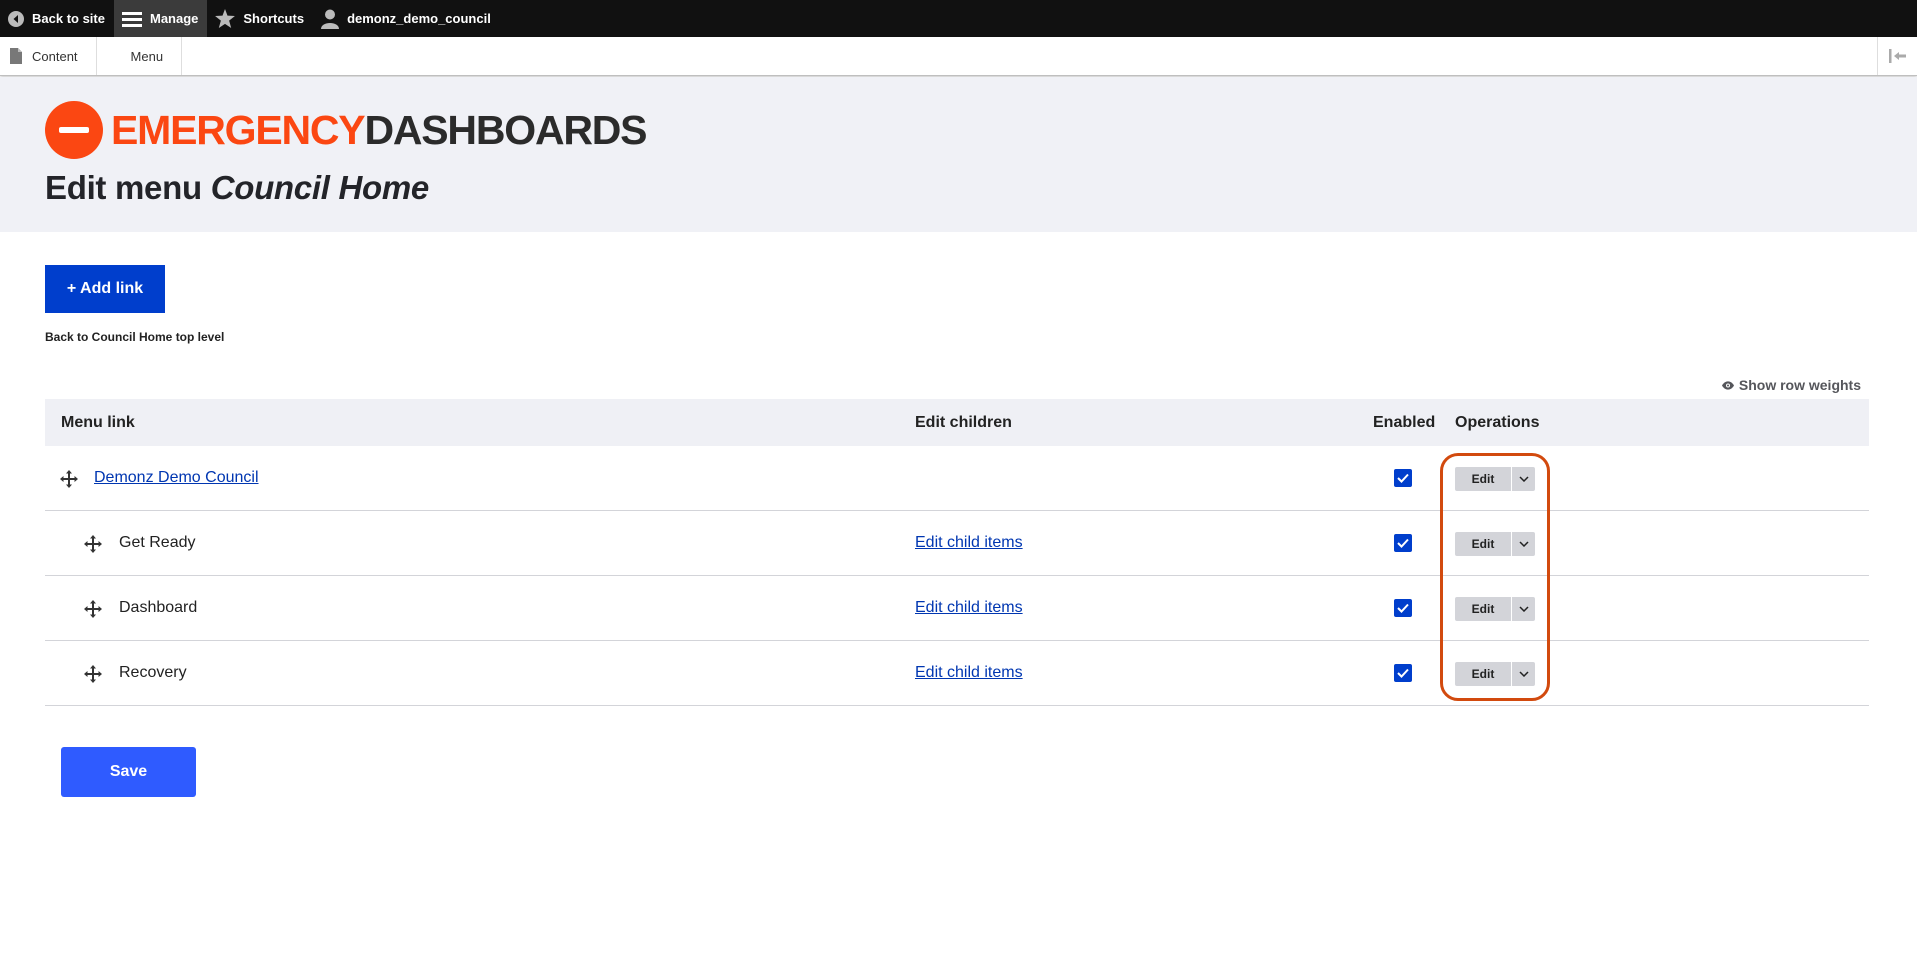 This screenshot has height=966, width=1917. What do you see at coordinates (131, 19) in the screenshot?
I see `hamburger-icon` at bounding box center [131, 19].